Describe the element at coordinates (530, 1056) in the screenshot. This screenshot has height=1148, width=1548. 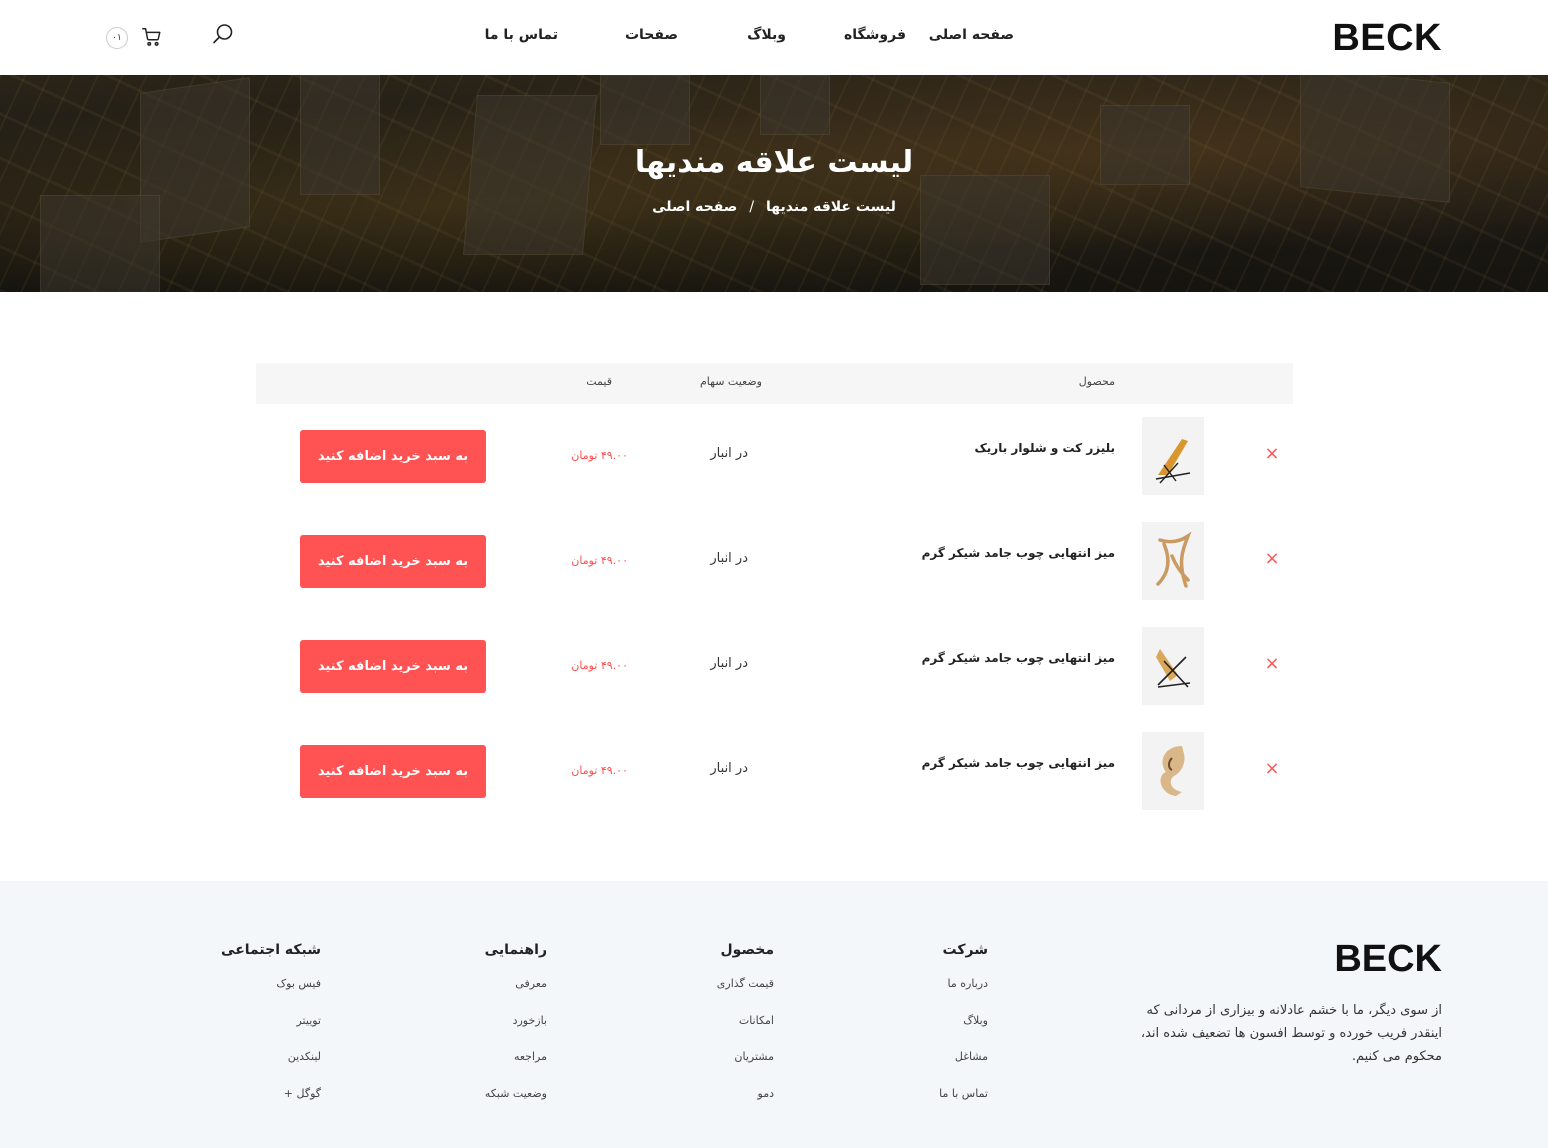
I see `footer-link-referral: مراجعه` at that location.